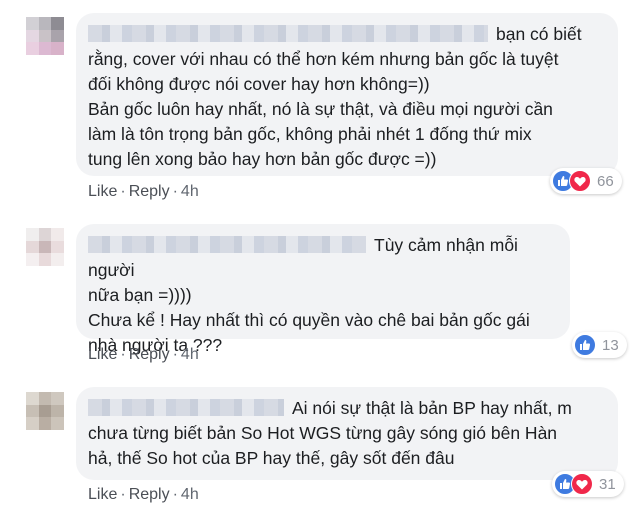  Describe the element at coordinates (140, 295) in the screenshot. I see `comment-text-line: nữa bạn =))))` at that location.